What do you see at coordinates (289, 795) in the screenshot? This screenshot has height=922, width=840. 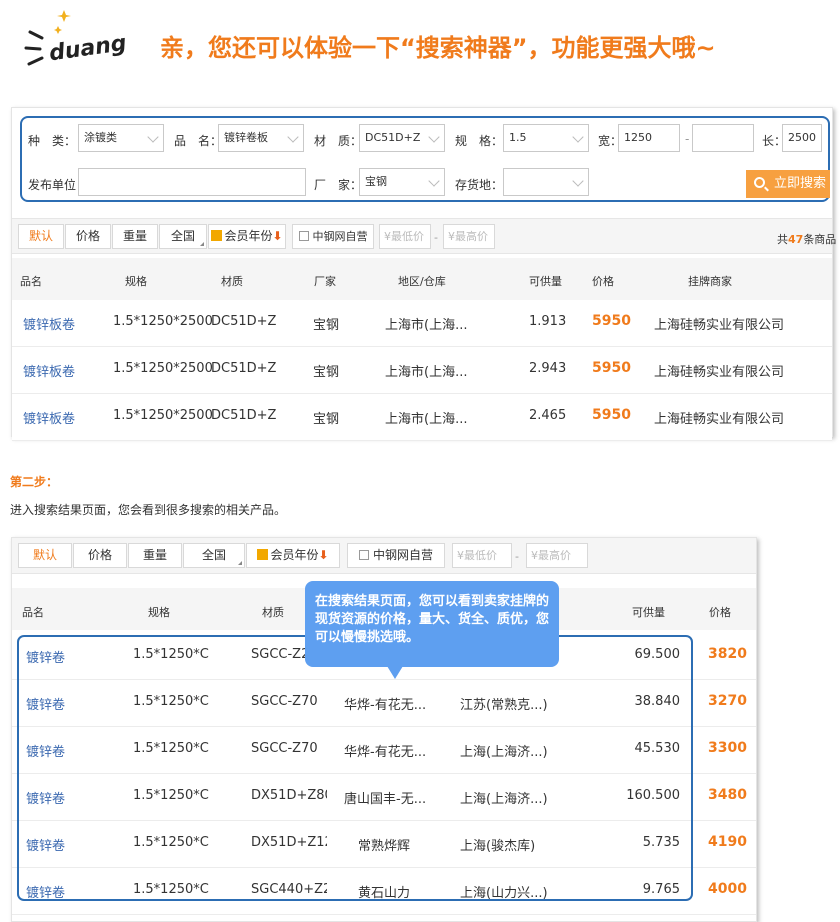 I see `material-cell: DX51D+Z80` at bounding box center [289, 795].